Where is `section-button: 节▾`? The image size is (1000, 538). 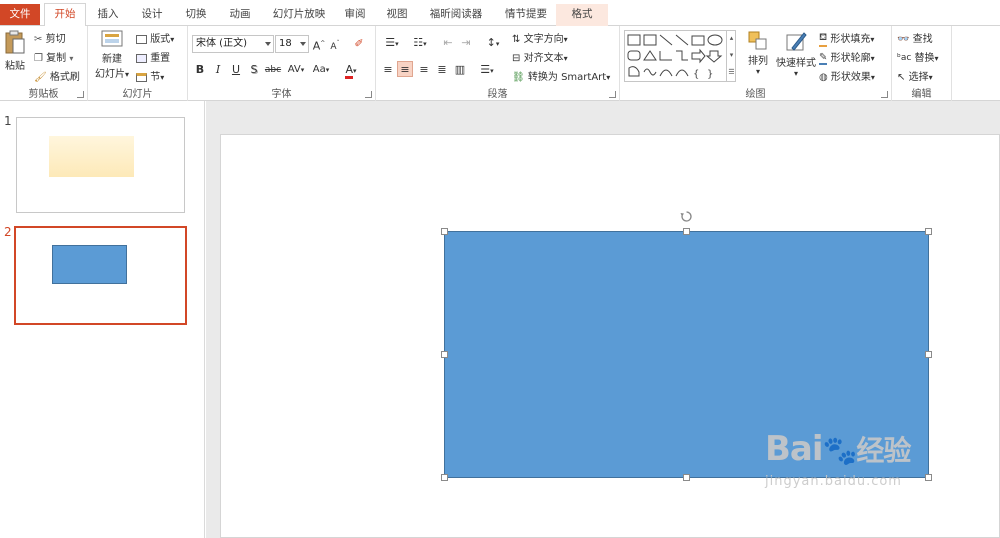
section-button: 节▾ is located at coordinates (150, 75).